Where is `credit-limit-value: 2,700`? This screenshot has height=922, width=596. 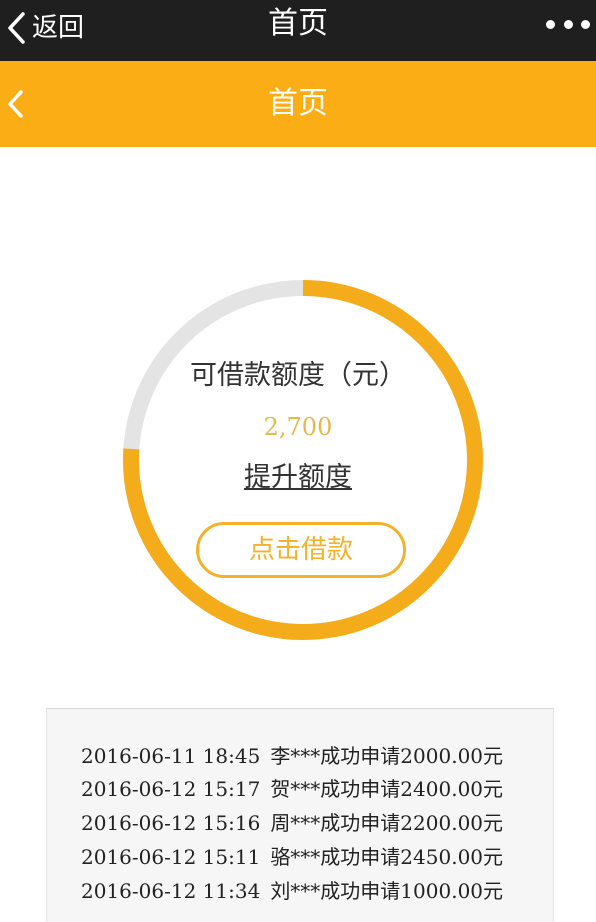
credit-limit-value: 2,700 is located at coordinates (298, 427).